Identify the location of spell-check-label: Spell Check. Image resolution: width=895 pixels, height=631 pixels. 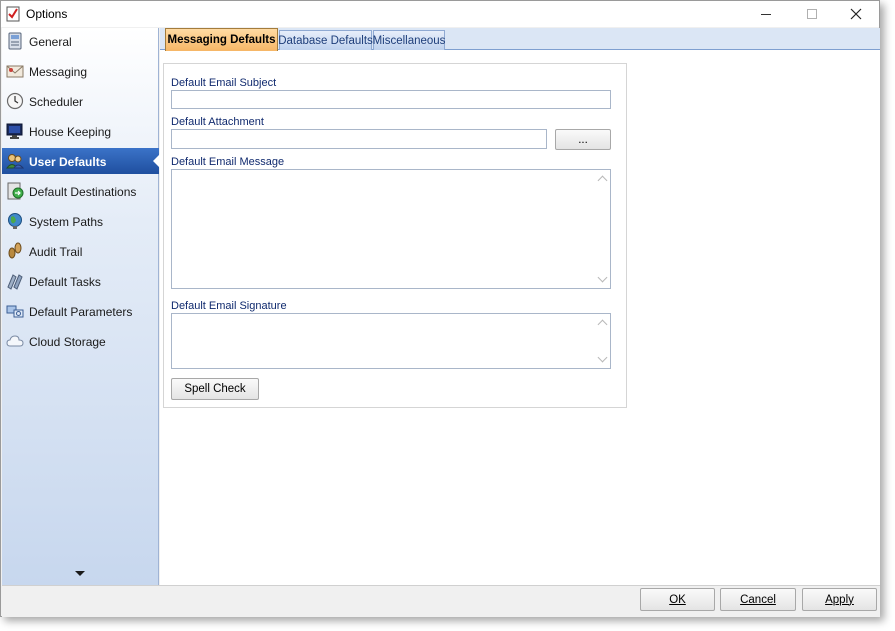
(215, 389).